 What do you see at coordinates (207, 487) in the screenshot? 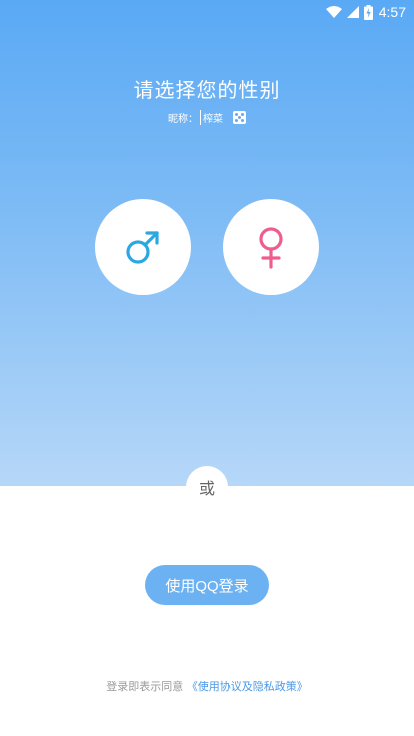
I see `or-divider: 或` at bounding box center [207, 487].